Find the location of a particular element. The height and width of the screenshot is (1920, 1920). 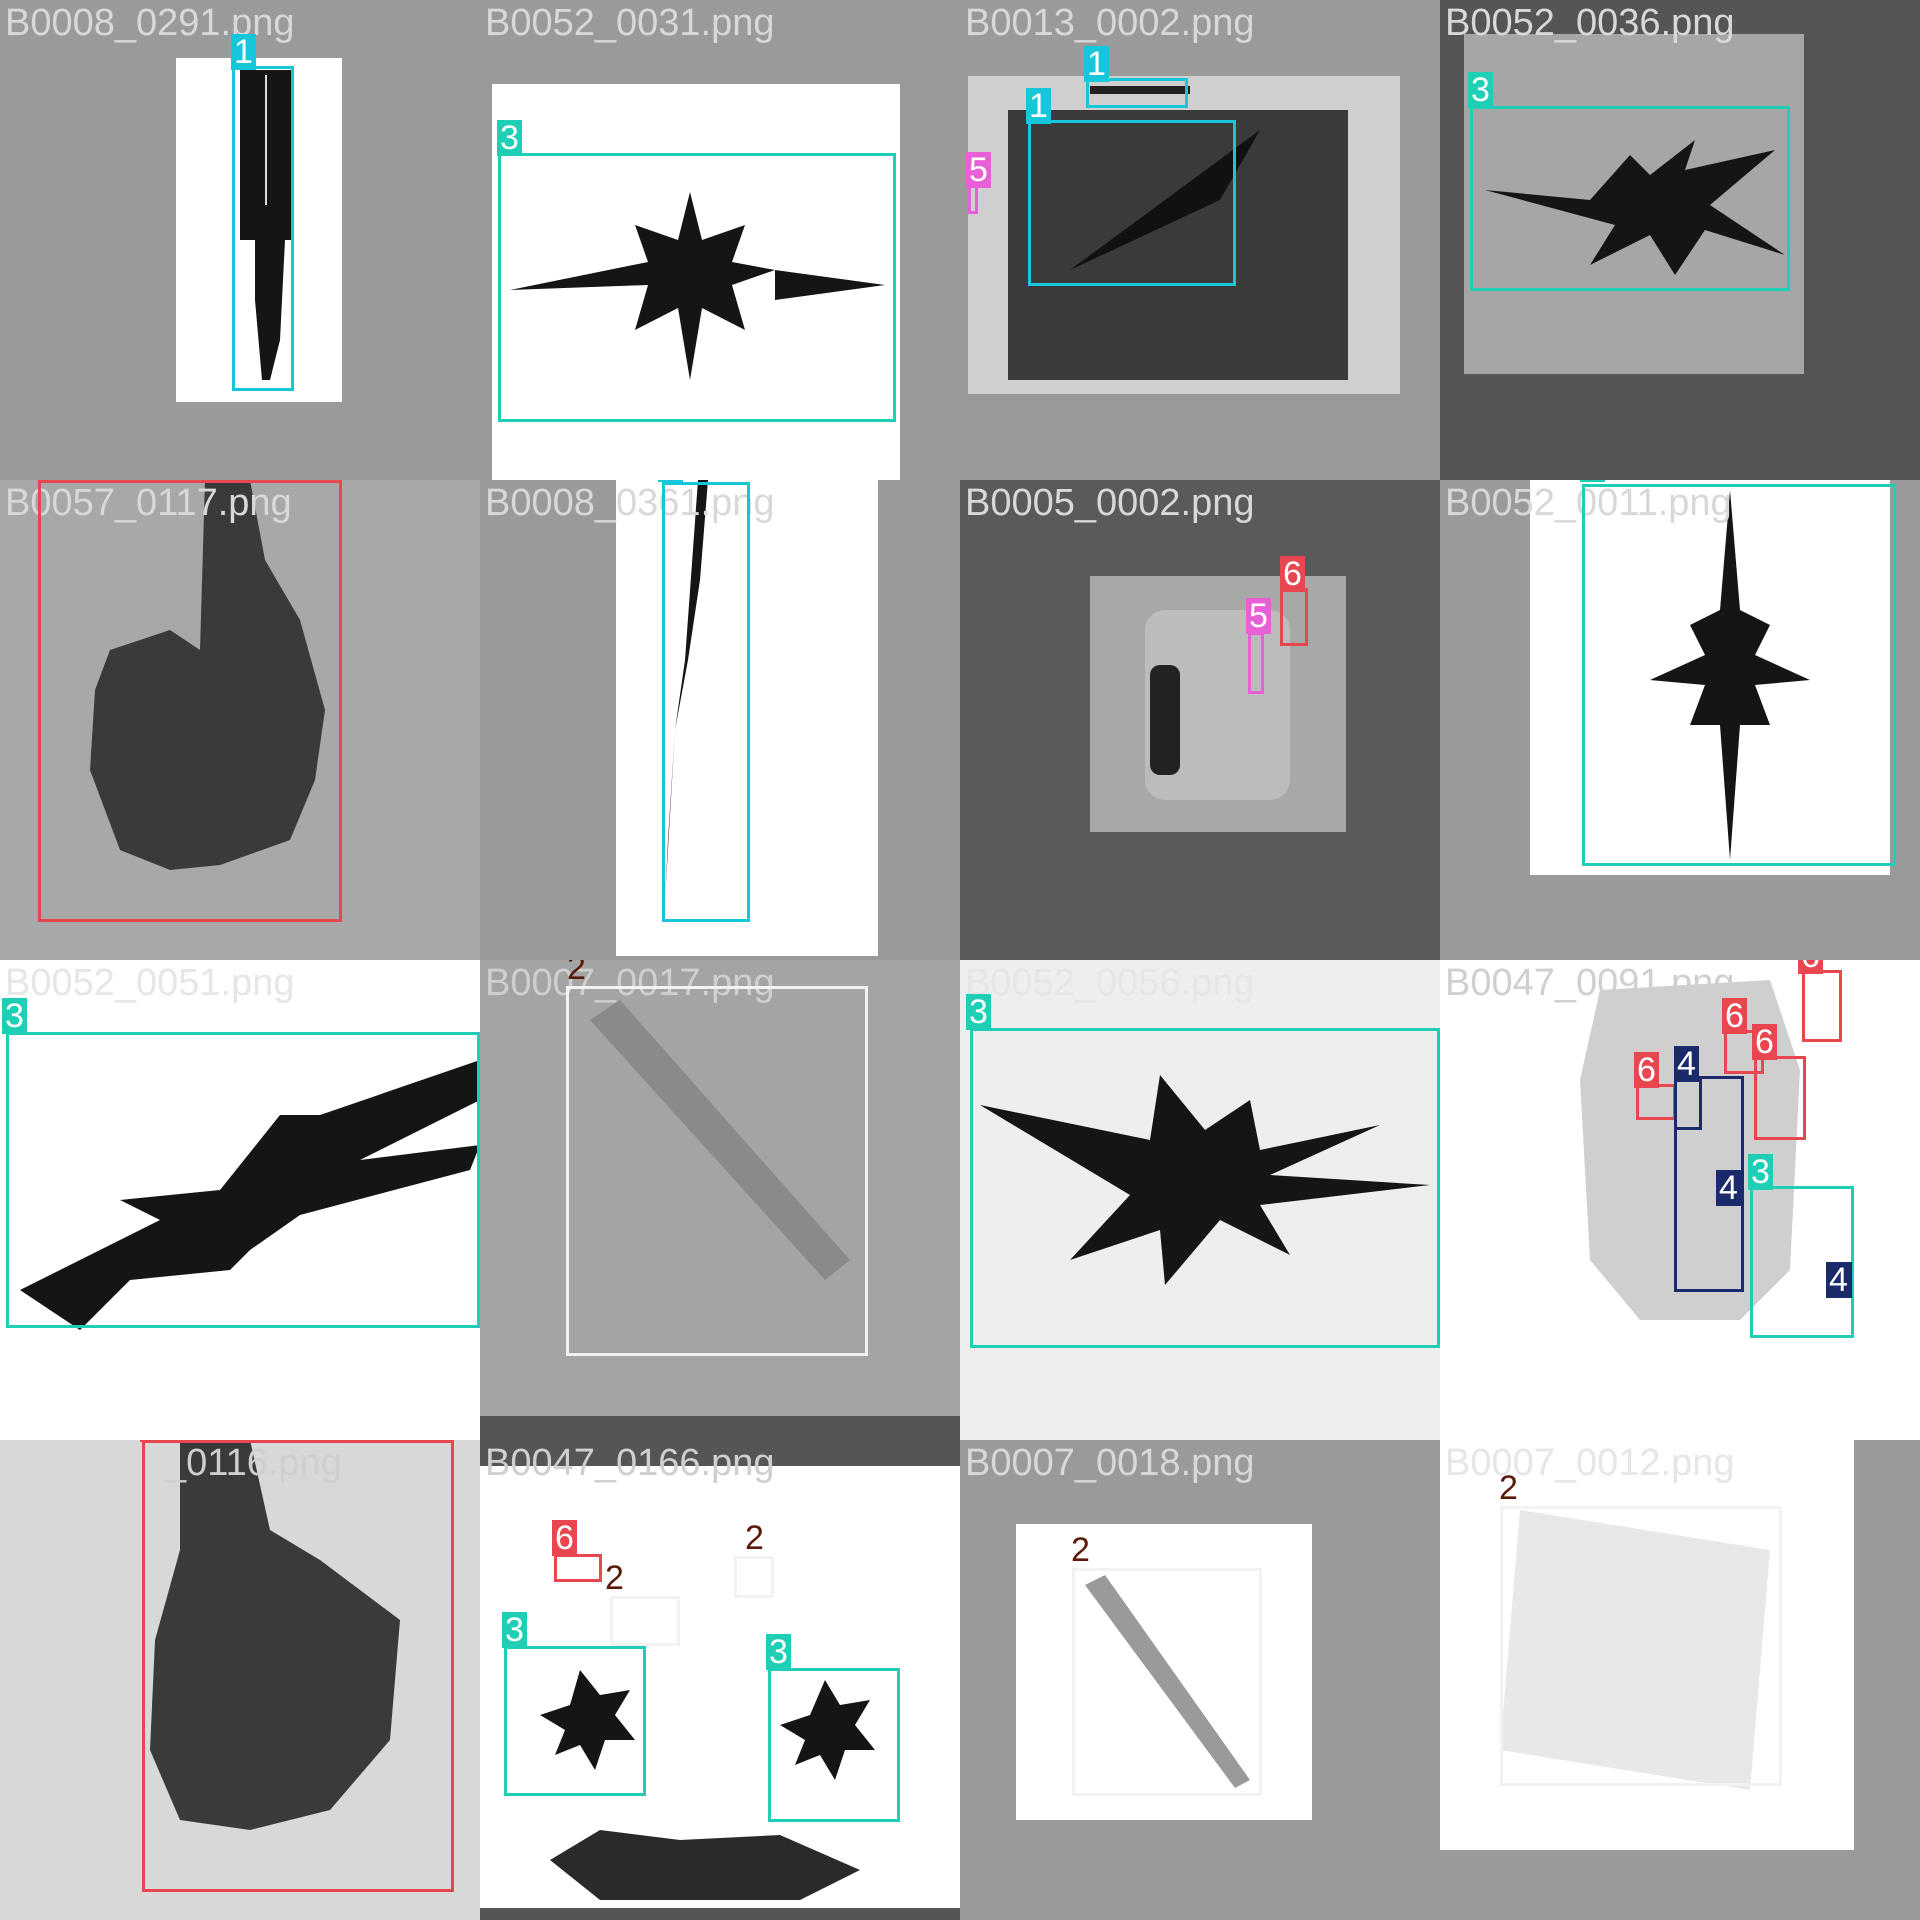

tile-2: B0052_0031.png 3 is located at coordinates (720, 240).